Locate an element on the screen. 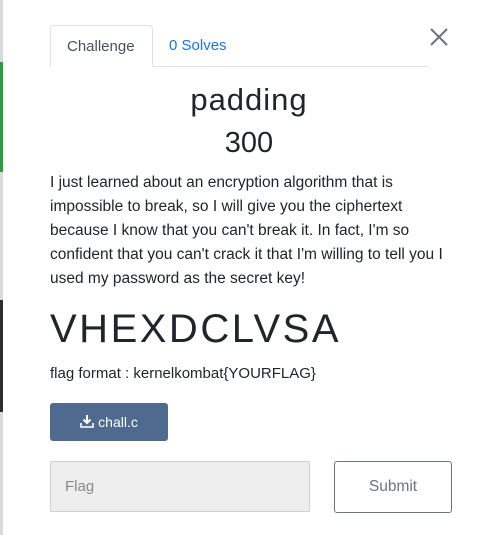  download-file-button: chall.c is located at coordinates (109, 422).